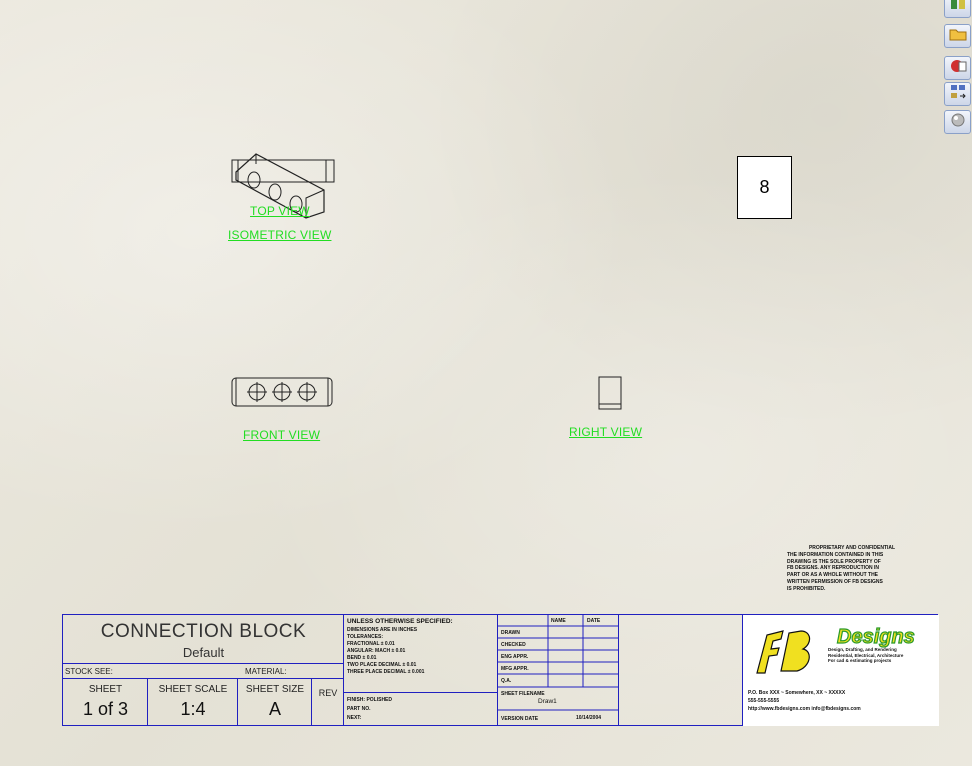 This screenshot has height=766, width=972. What do you see at coordinates (833, 568) in the screenshot?
I see `proprietary-line: FB DESIGNS. ANY REPRODUCTION IN` at bounding box center [833, 568].